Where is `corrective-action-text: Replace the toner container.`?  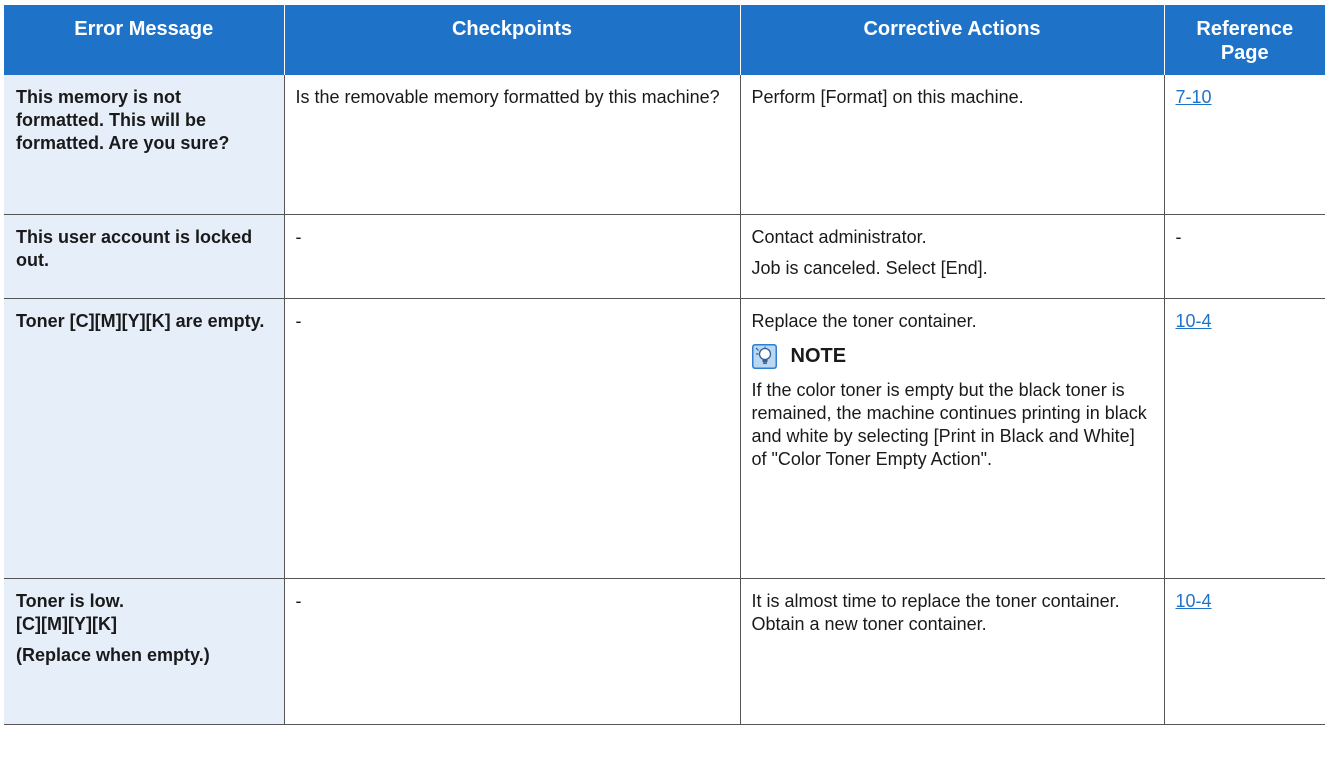
corrective-action-text: Replace the toner container. is located at coordinates (864, 320).